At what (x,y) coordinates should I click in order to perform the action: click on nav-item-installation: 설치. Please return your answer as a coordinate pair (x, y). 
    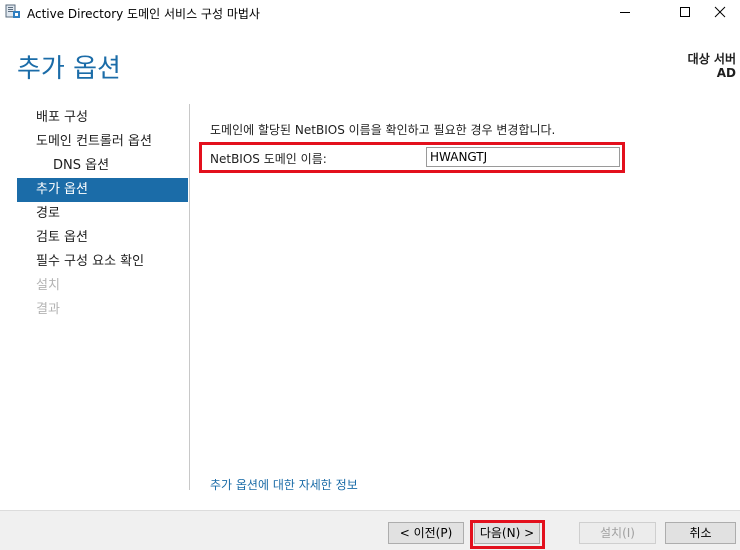
    Looking at the image, I should click on (48, 285).